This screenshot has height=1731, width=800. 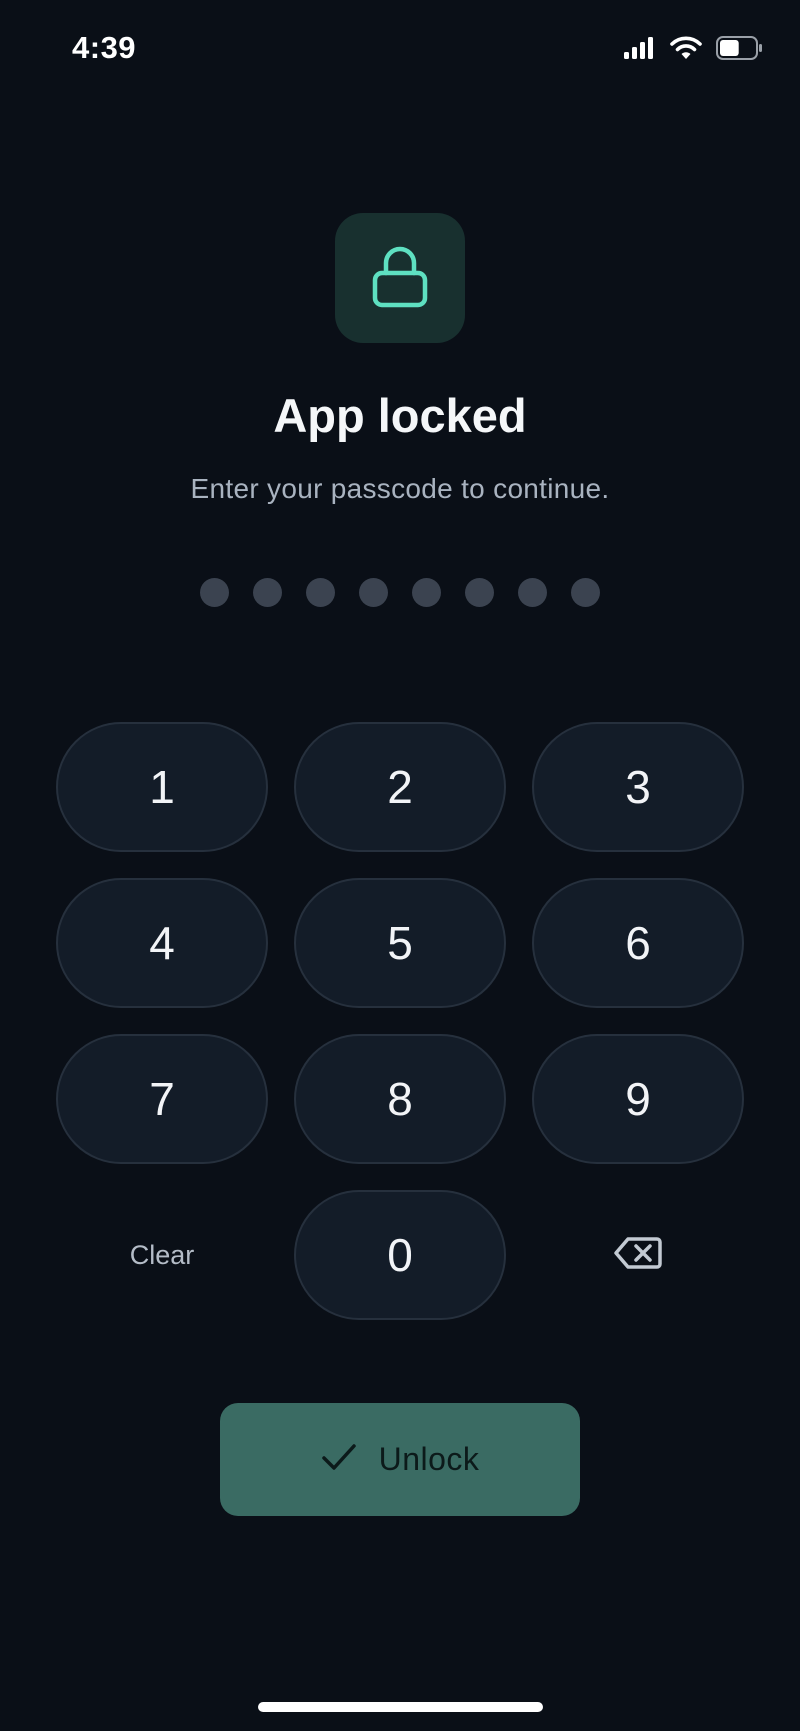 I want to click on key-2: 2, so click(x=400, y=787).